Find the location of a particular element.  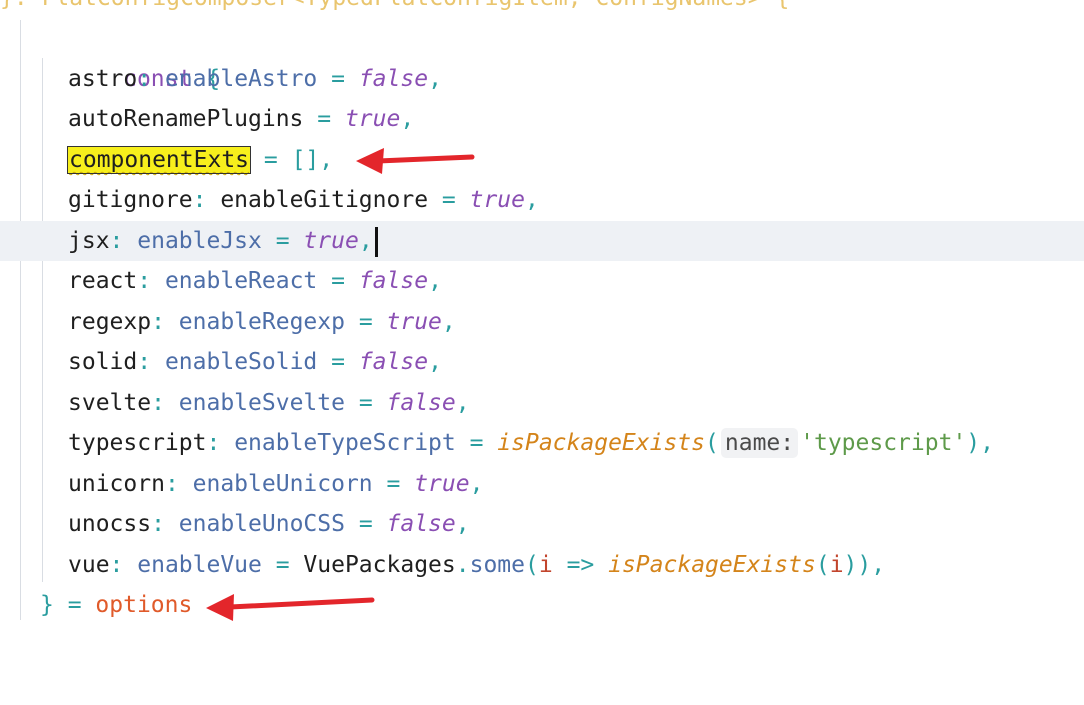

code-line-close: } = options is located at coordinates (542, 605).